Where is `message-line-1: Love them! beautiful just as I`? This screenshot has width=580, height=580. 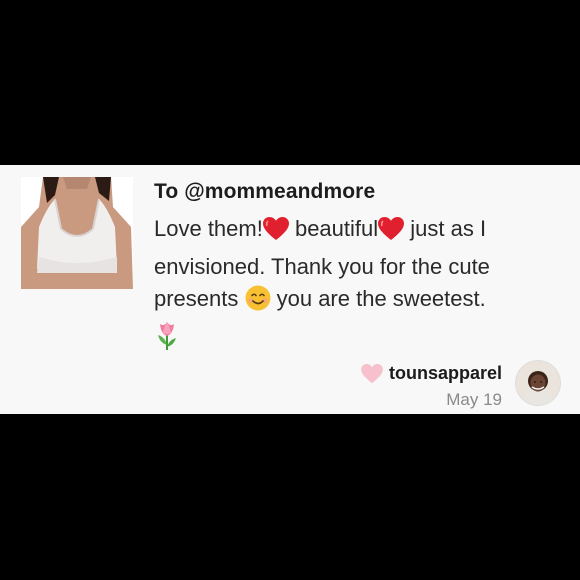
message-line-1: Love them! beautiful just as I is located at coordinates (359, 232).